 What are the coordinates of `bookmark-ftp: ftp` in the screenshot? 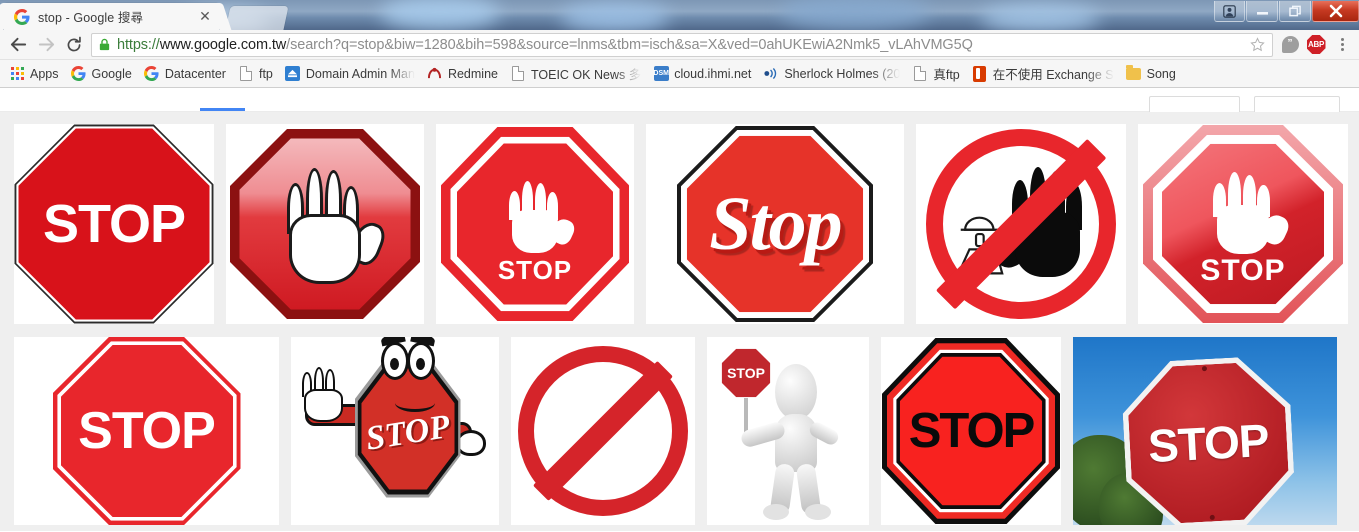 It's located at (256, 74).